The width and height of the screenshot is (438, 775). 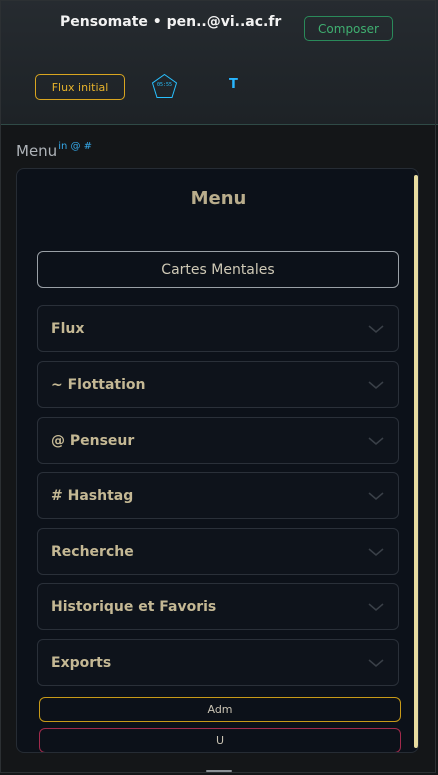 I want to click on panel-scrollbar, so click(x=416, y=461).